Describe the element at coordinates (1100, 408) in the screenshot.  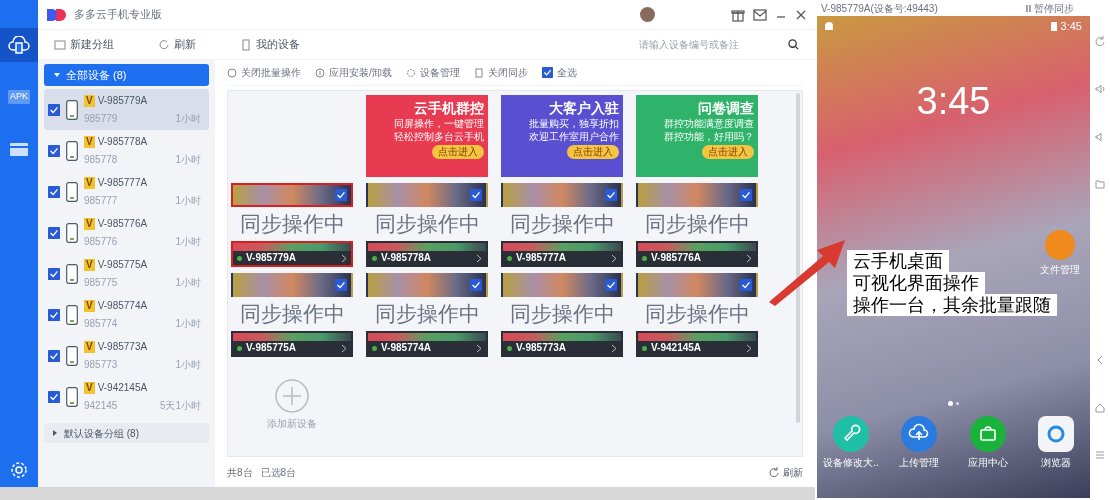
I see `home-icon` at that location.